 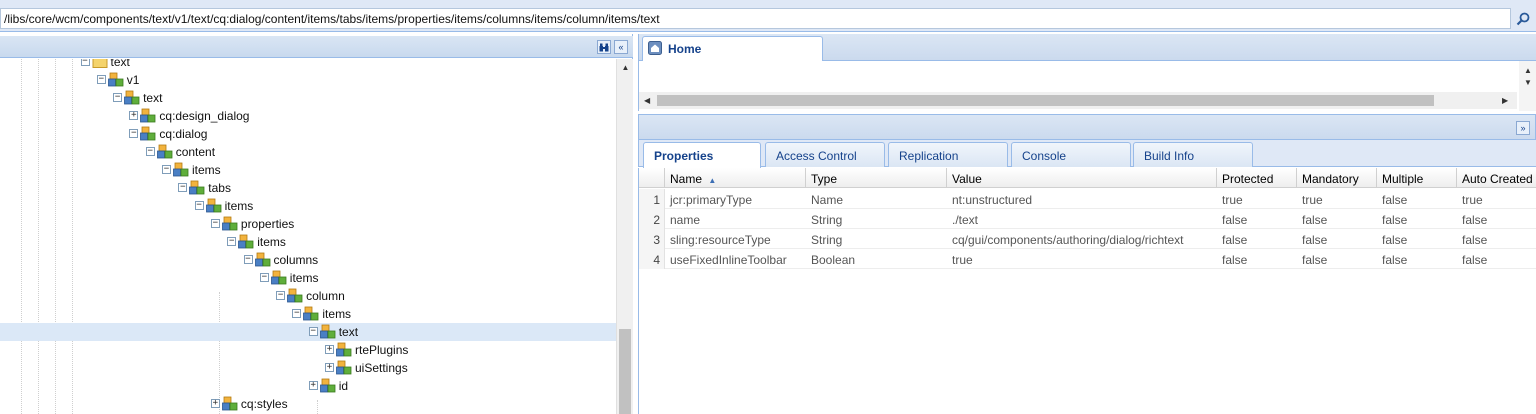 What do you see at coordinates (1087, 127) in the screenshot?
I see `properties-panel-header: »` at bounding box center [1087, 127].